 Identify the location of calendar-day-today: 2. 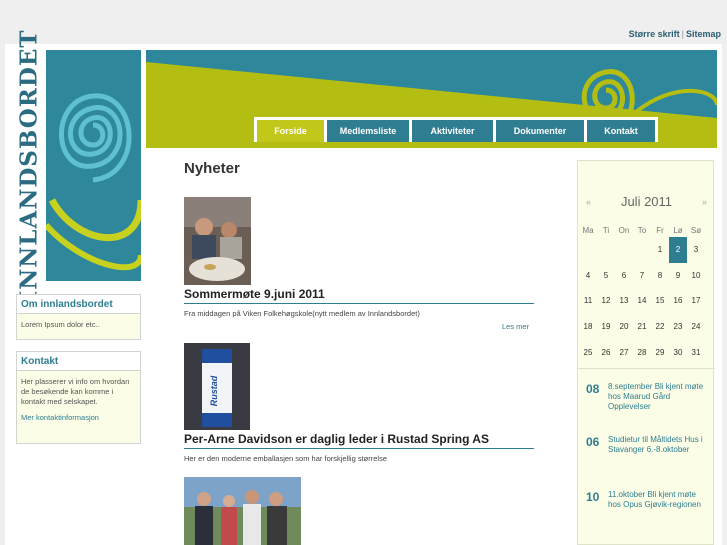
(678, 250).